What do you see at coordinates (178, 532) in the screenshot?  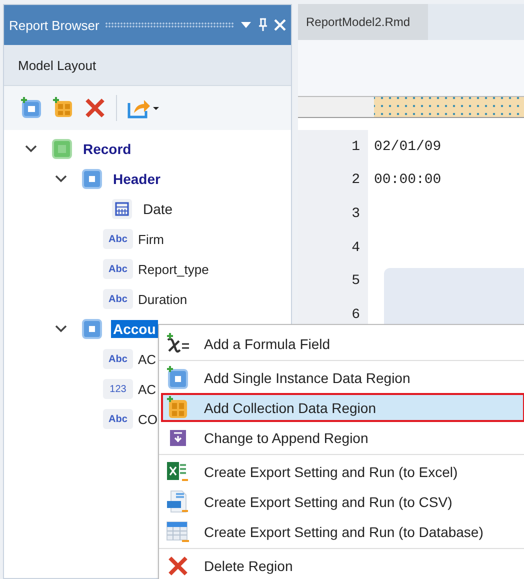 I see `table-icon` at bounding box center [178, 532].